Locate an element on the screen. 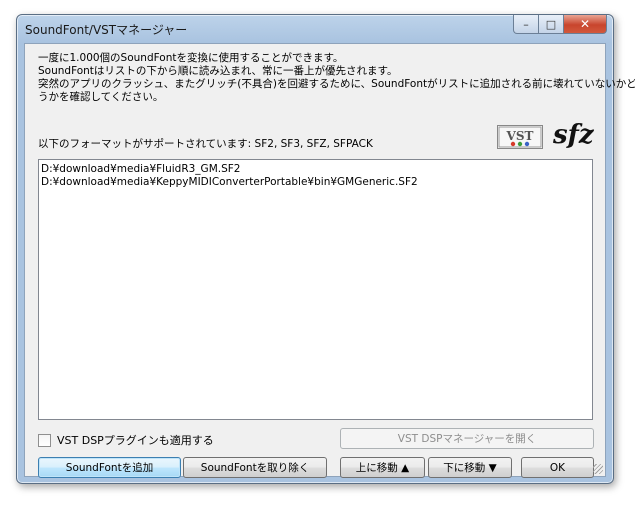 This screenshot has width=635, height=506. minimize-button: – is located at coordinates (526, 24).